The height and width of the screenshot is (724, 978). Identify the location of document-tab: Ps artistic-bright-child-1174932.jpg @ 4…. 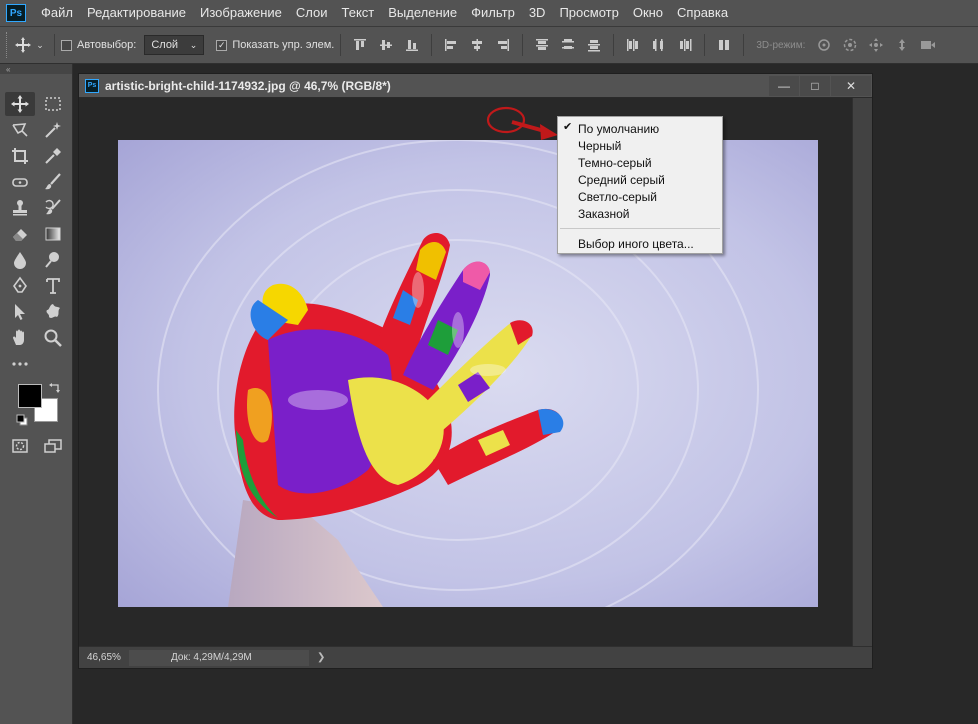
(475, 86).